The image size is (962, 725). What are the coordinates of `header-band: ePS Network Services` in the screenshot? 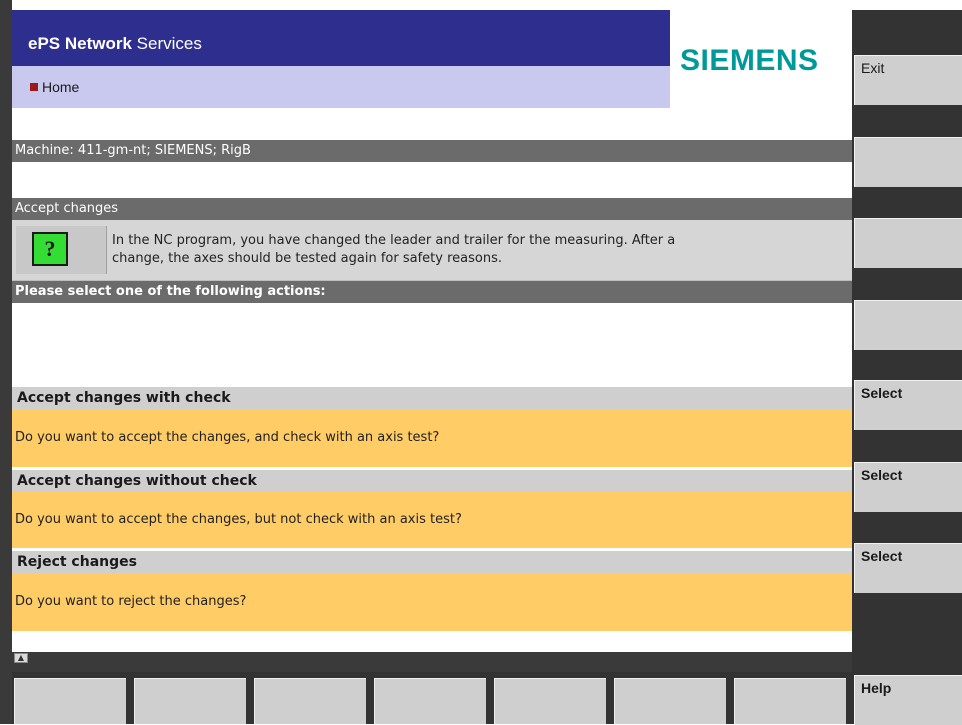 It's located at (341, 38).